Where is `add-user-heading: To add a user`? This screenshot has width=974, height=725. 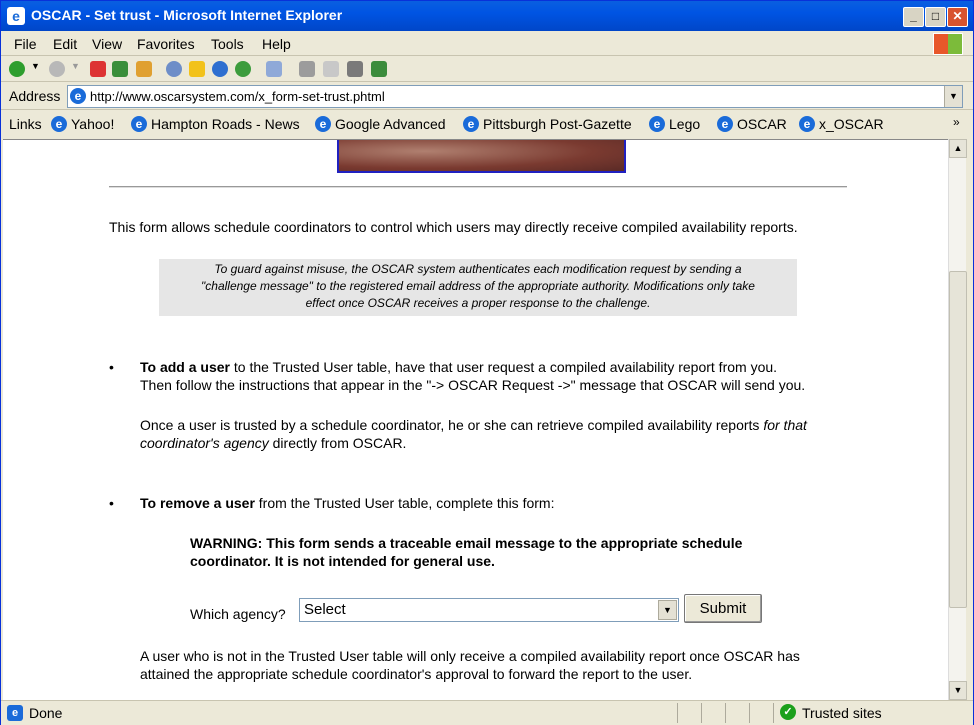
add-user-heading: To add a user is located at coordinates (185, 367).